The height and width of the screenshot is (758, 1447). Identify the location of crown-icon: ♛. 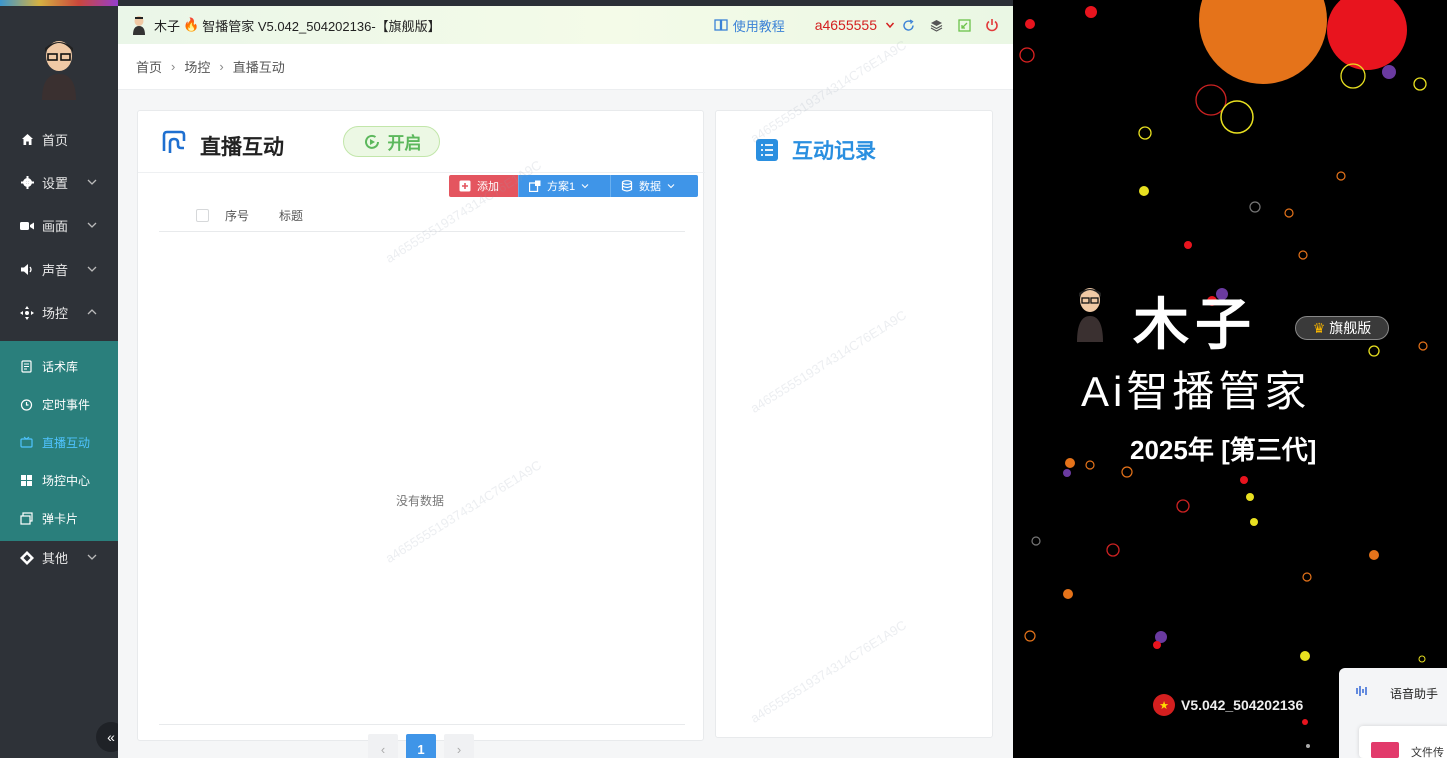
(1319, 327).